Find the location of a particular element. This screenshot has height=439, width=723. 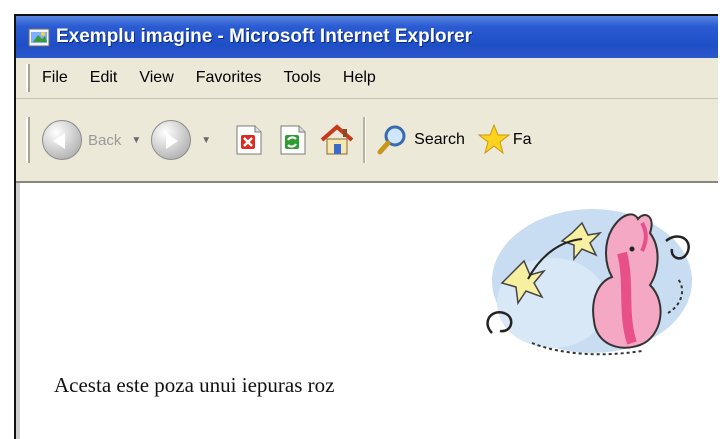

menu-edit: Edit is located at coordinates (104, 78).